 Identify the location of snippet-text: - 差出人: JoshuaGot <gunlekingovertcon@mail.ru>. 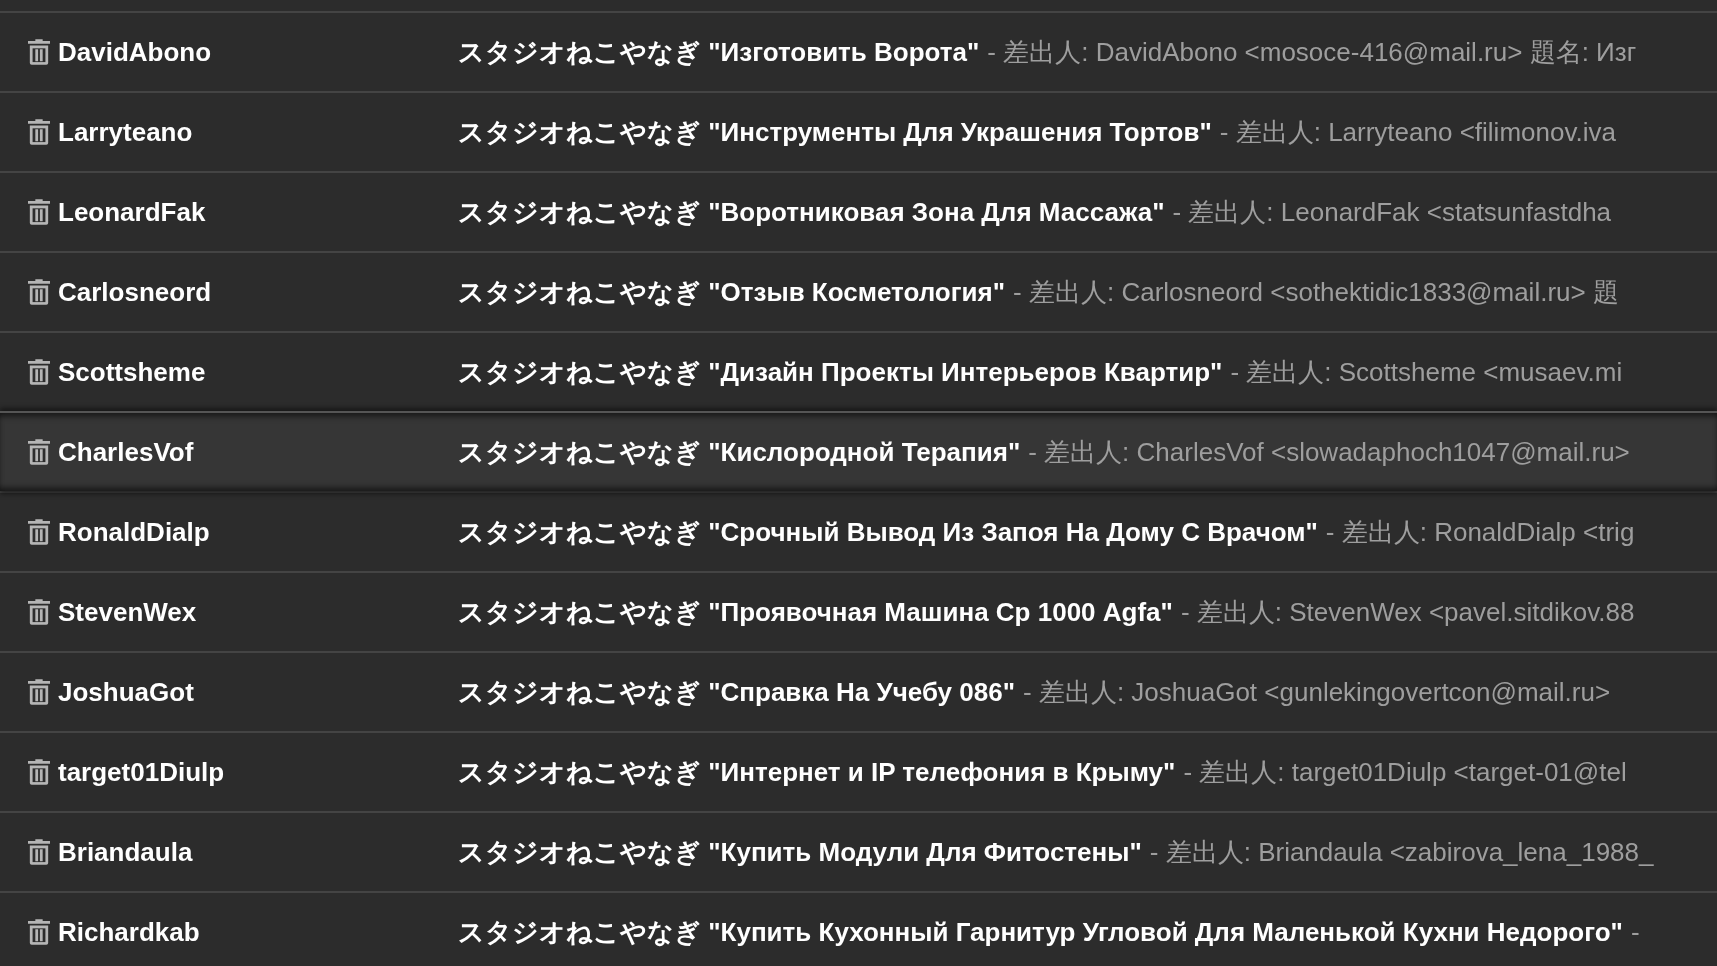
(1317, 692).